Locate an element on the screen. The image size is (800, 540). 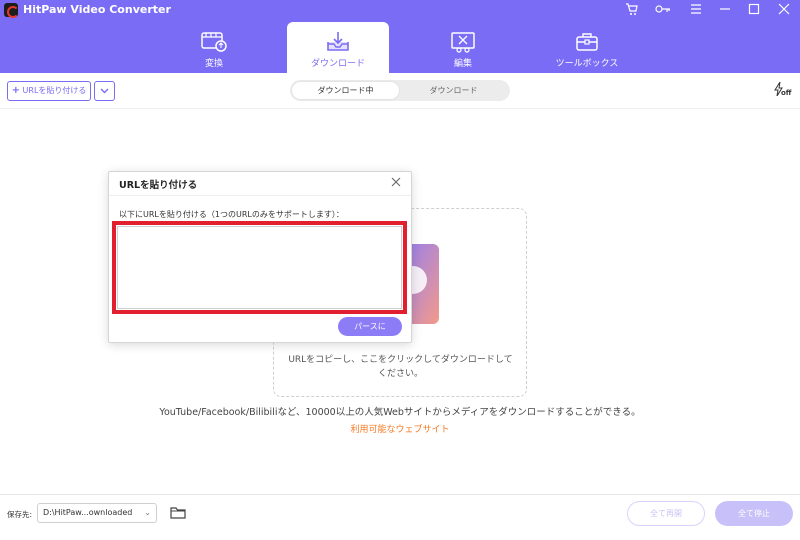
title-bar: HitPaw Video Converter is located at coordinates (400, 10).